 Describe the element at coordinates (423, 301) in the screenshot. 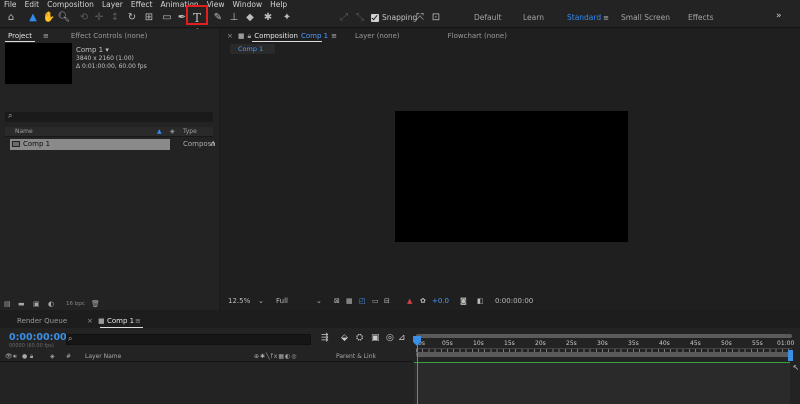

I see `color-management-icon: ✿` at that location.